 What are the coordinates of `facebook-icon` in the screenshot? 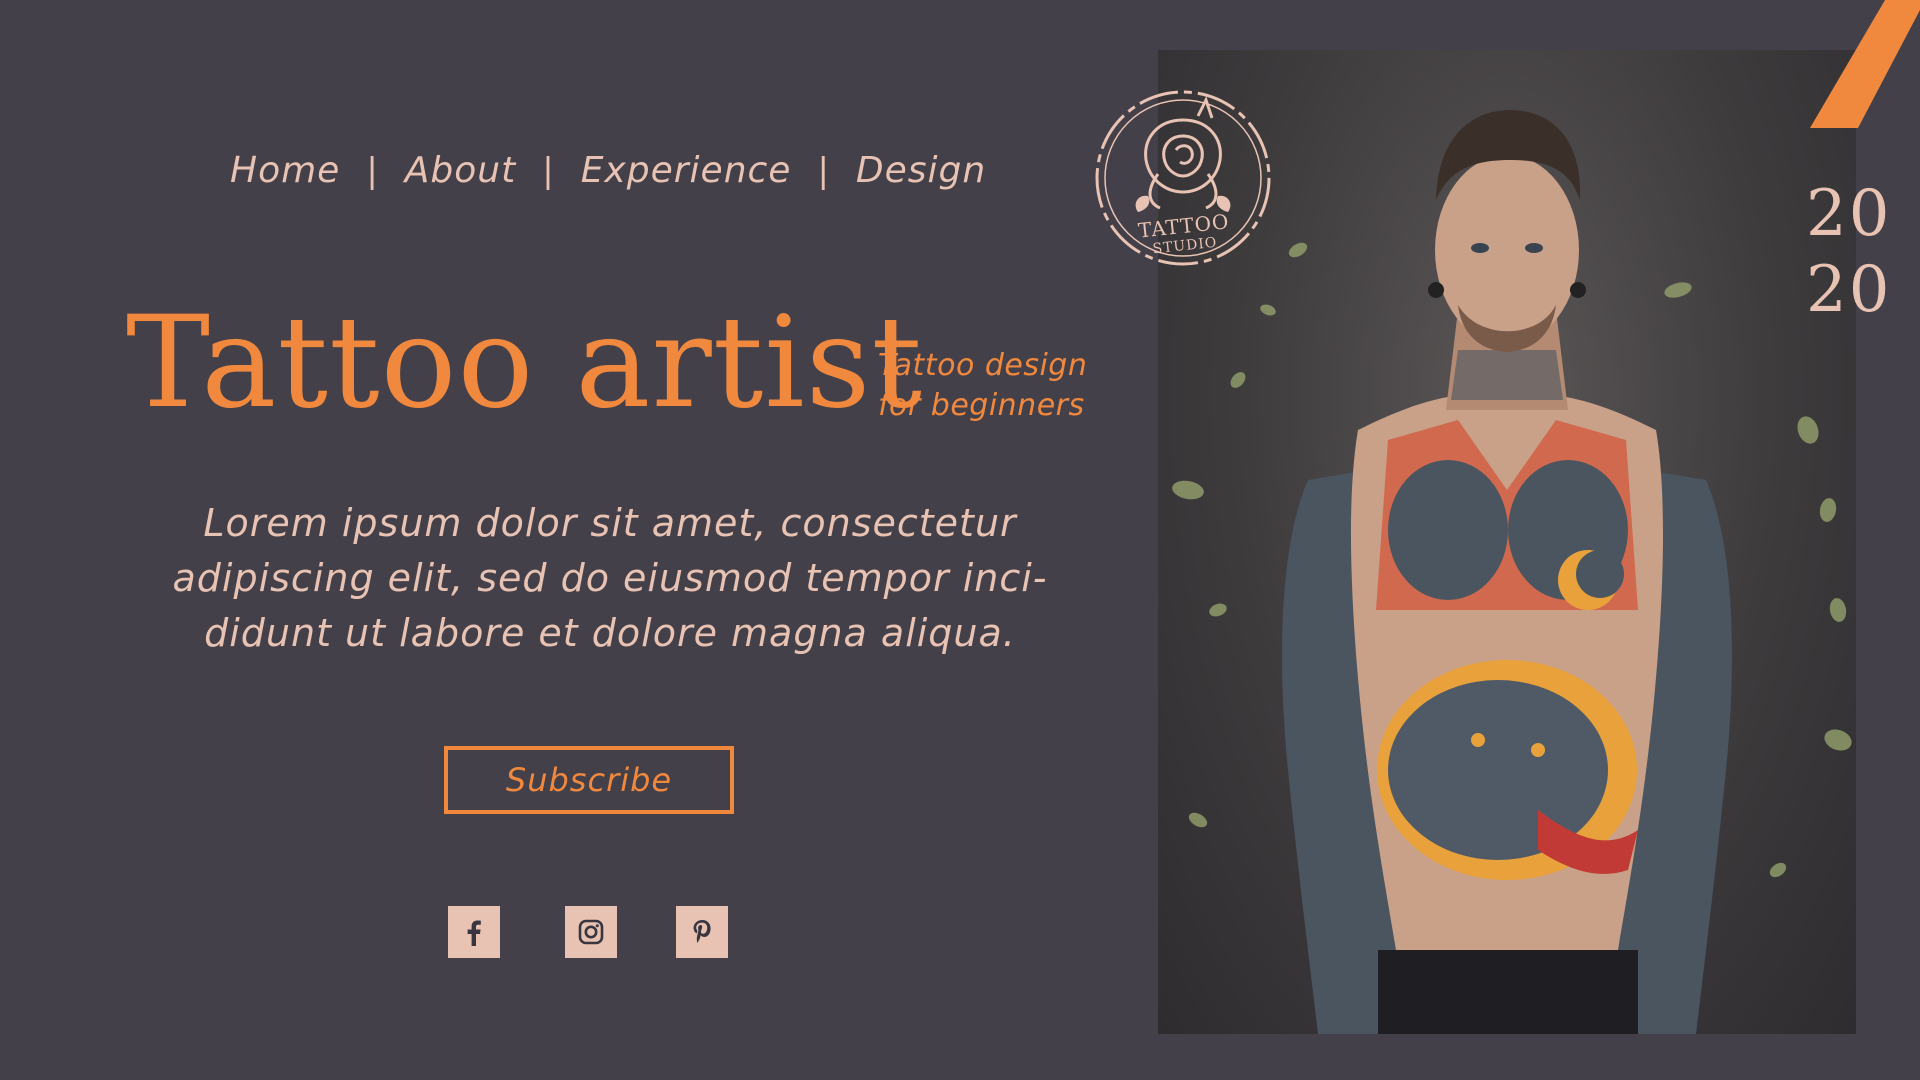 It's located at (474, 933).